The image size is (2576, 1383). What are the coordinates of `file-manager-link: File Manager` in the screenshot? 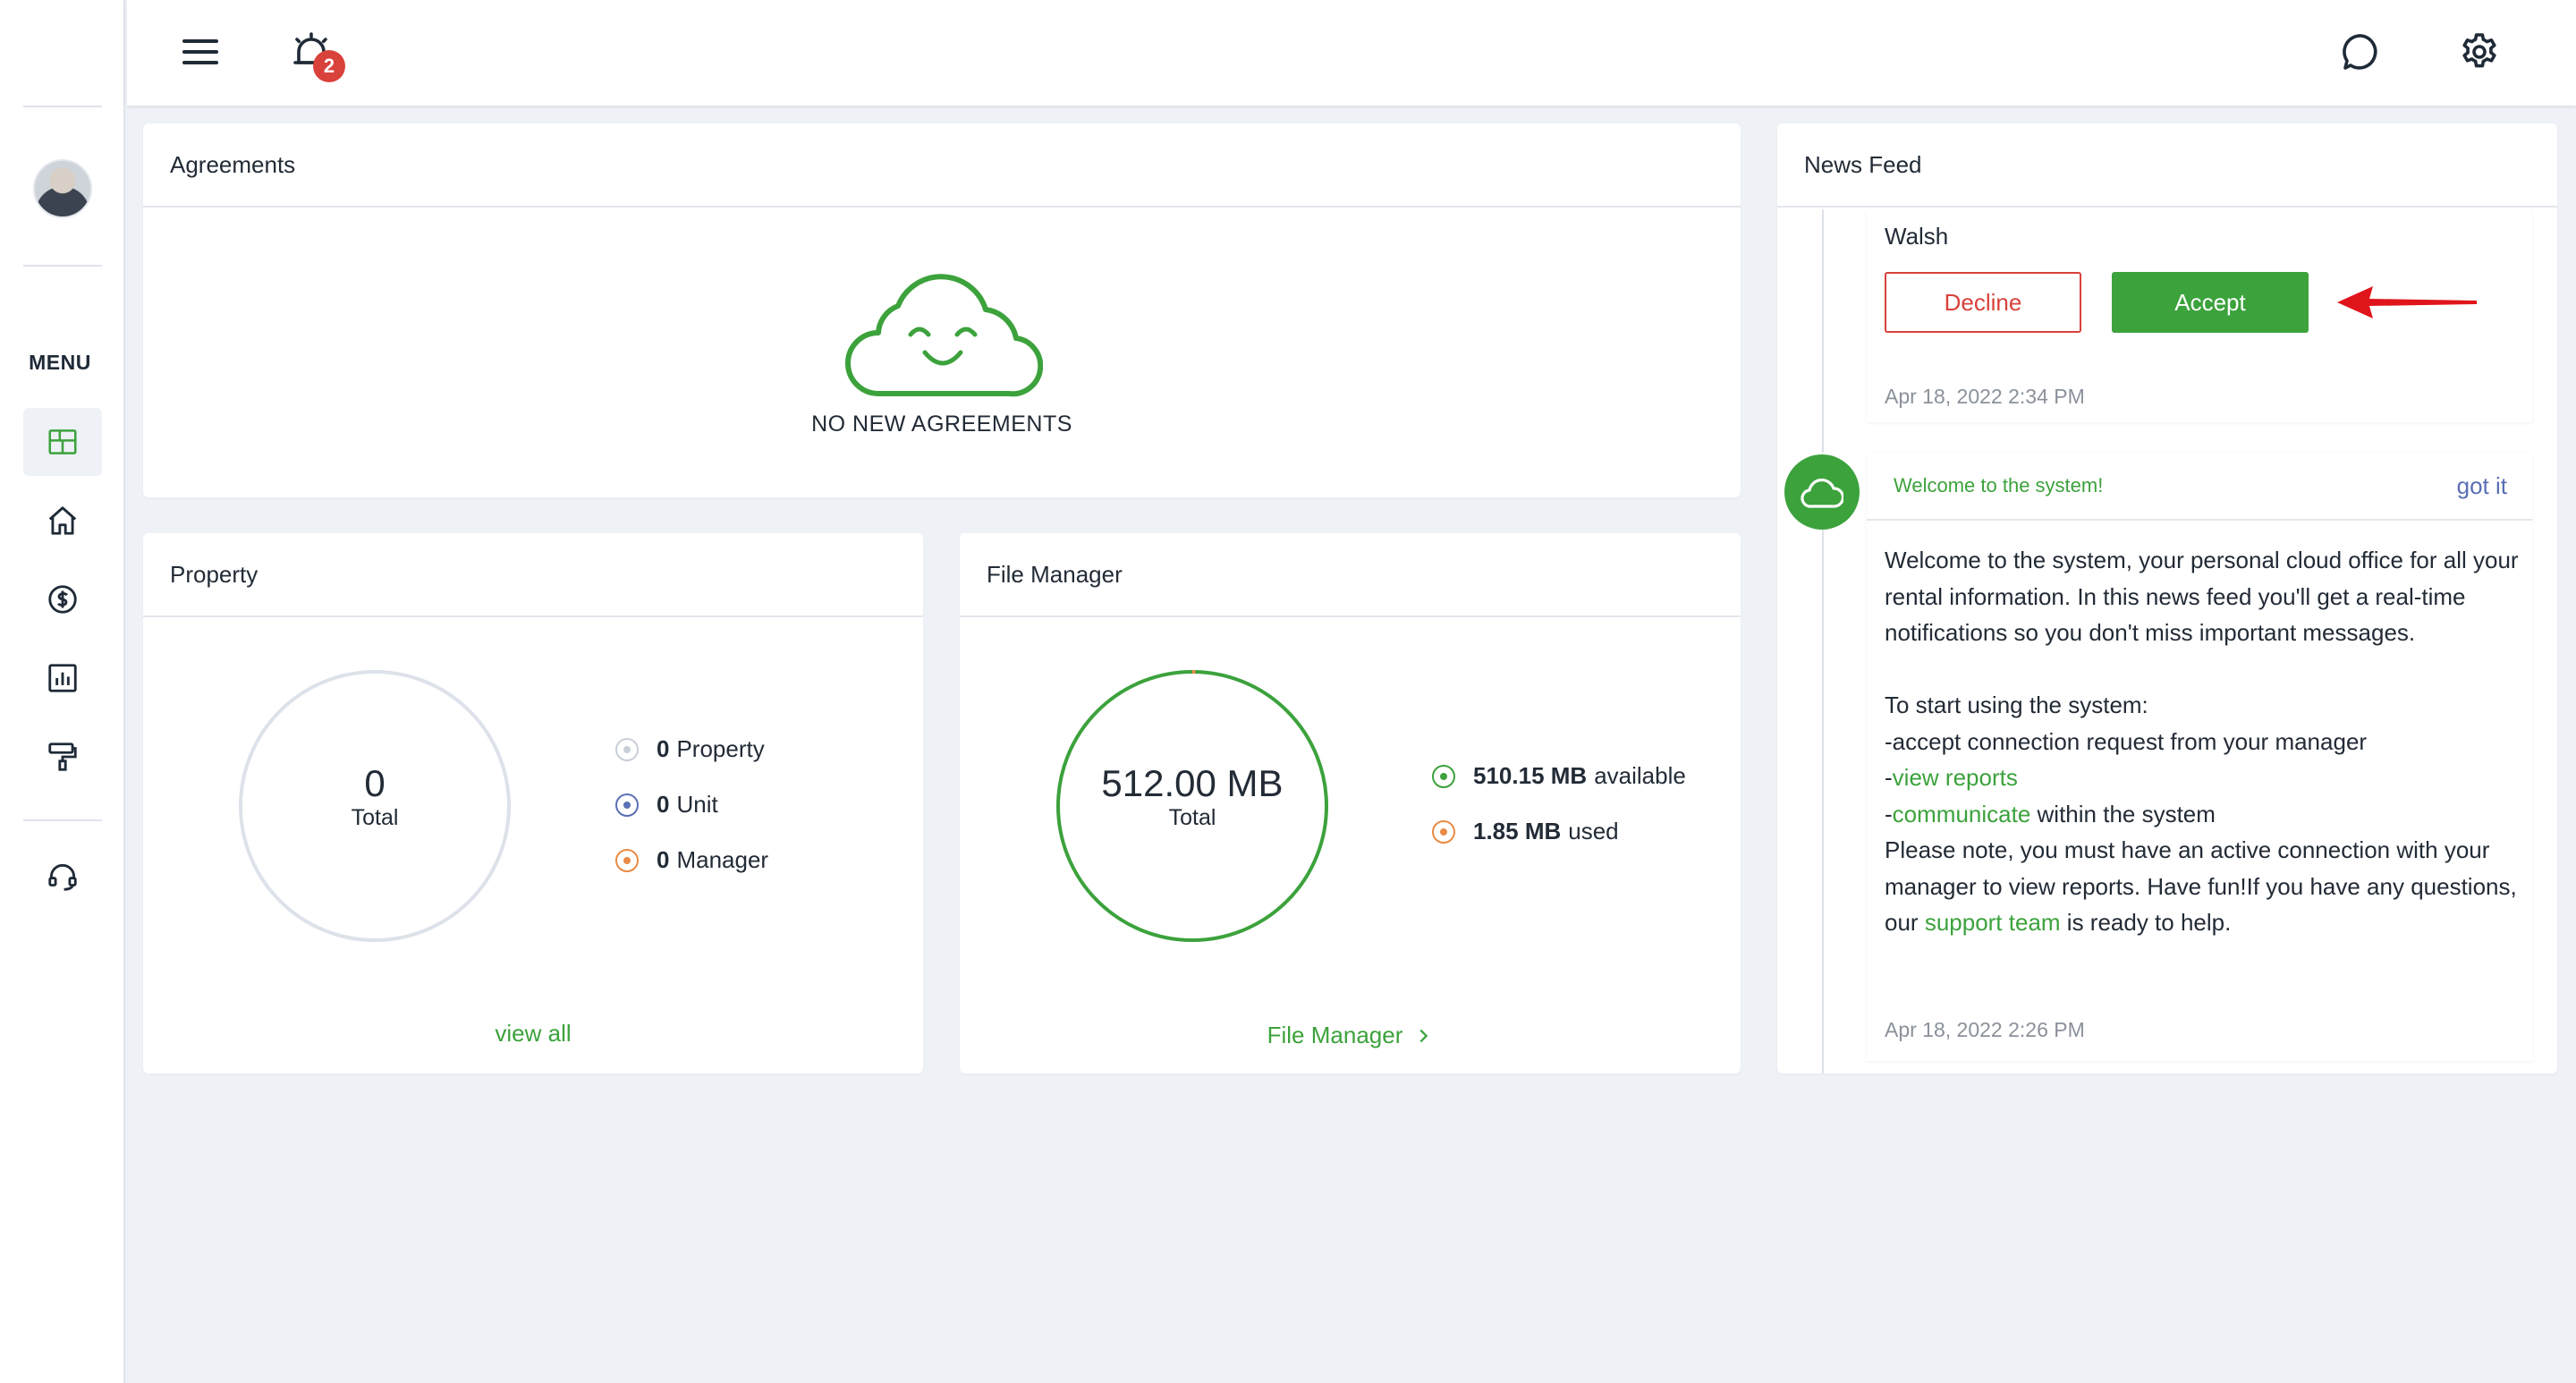 It's located at (1350, 1036).